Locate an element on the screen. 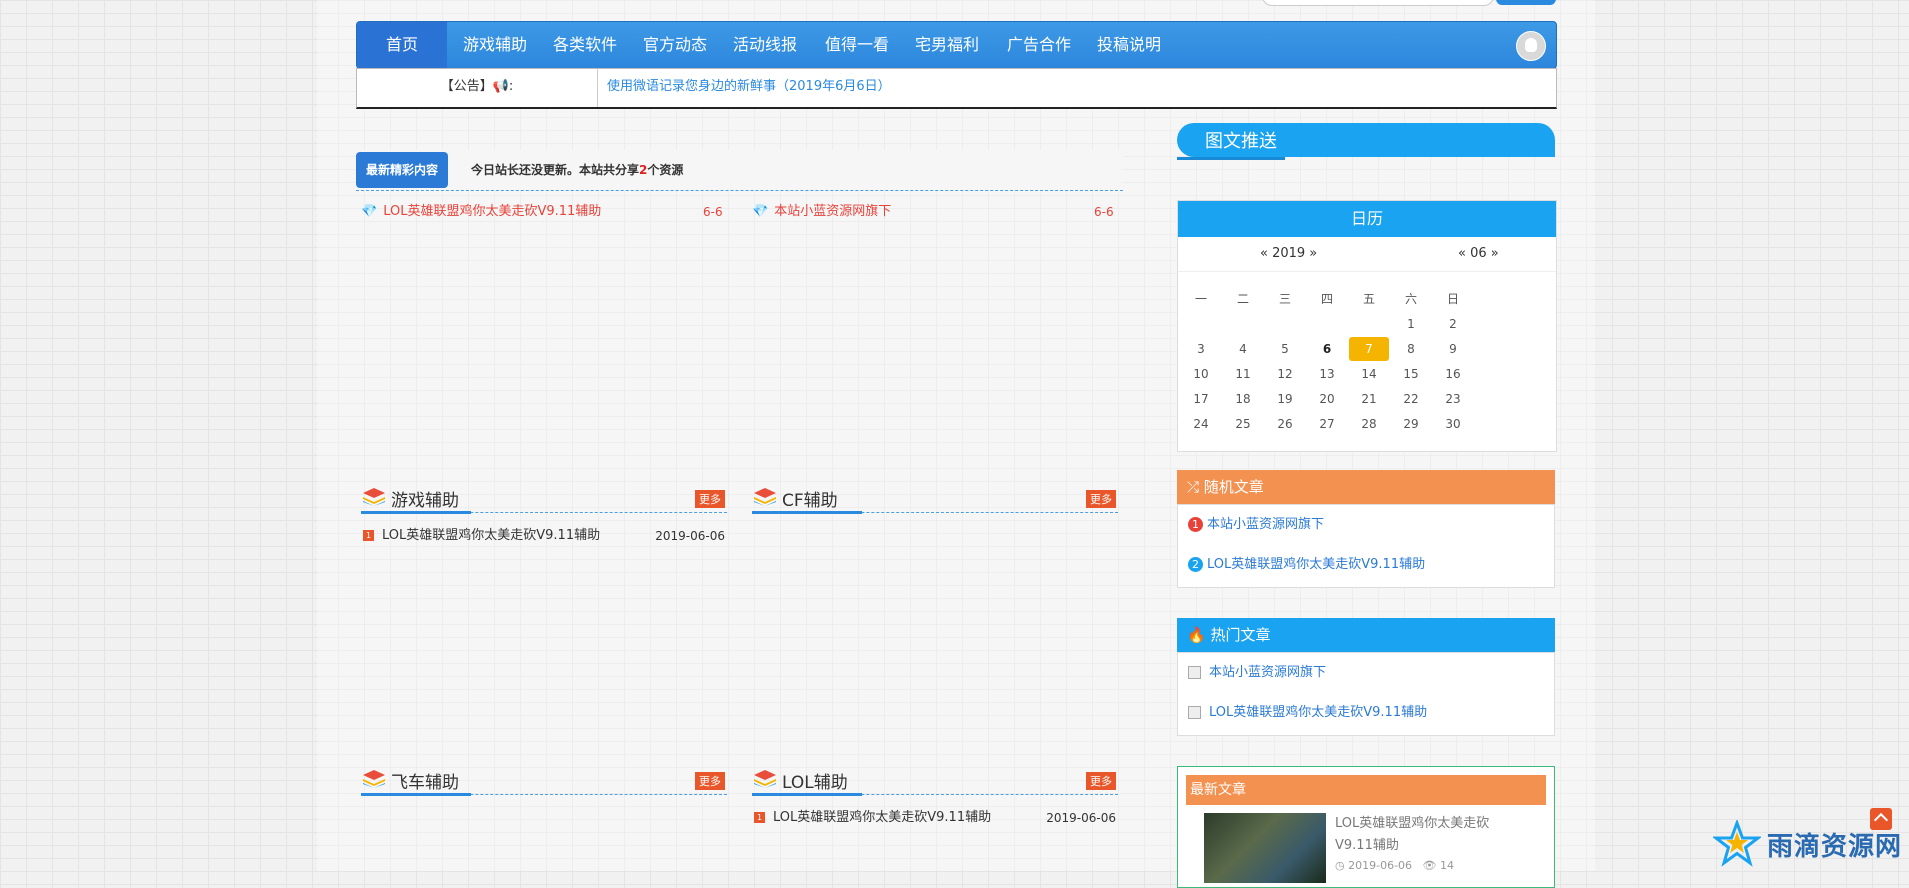  category-header: 游戏辅助 更多 is located at coordinates (544, 498).